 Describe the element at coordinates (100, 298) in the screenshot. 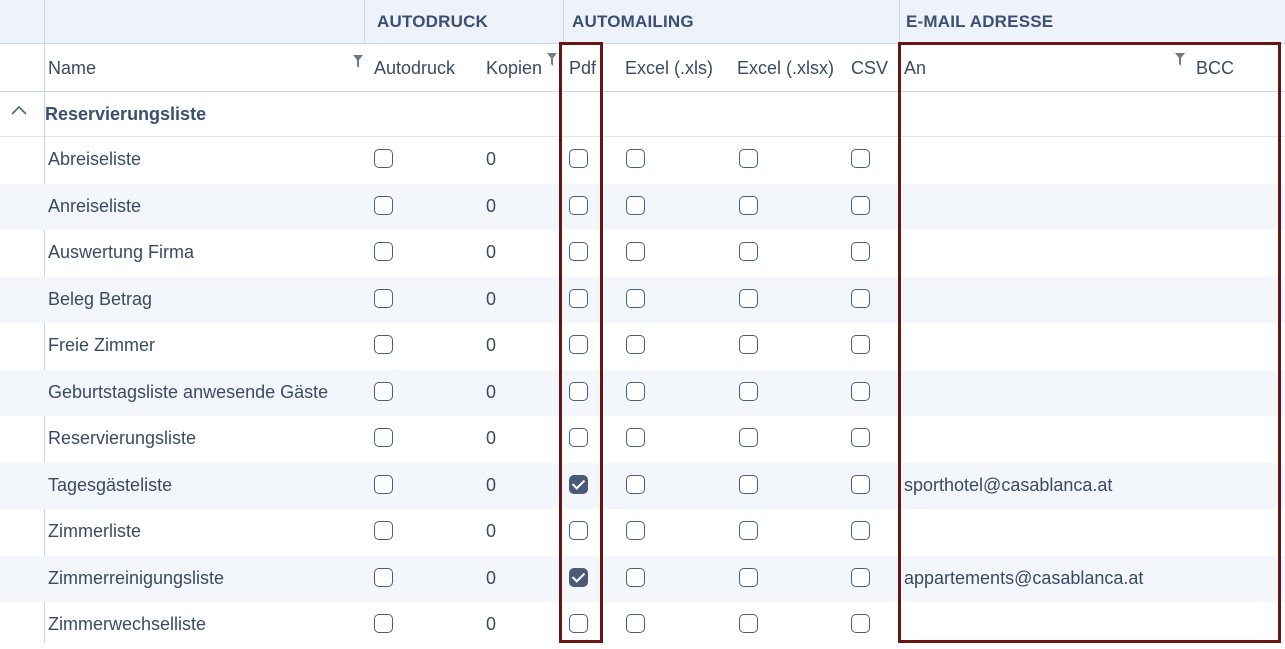

I see `row-name: Beleg Betrag` at that location.